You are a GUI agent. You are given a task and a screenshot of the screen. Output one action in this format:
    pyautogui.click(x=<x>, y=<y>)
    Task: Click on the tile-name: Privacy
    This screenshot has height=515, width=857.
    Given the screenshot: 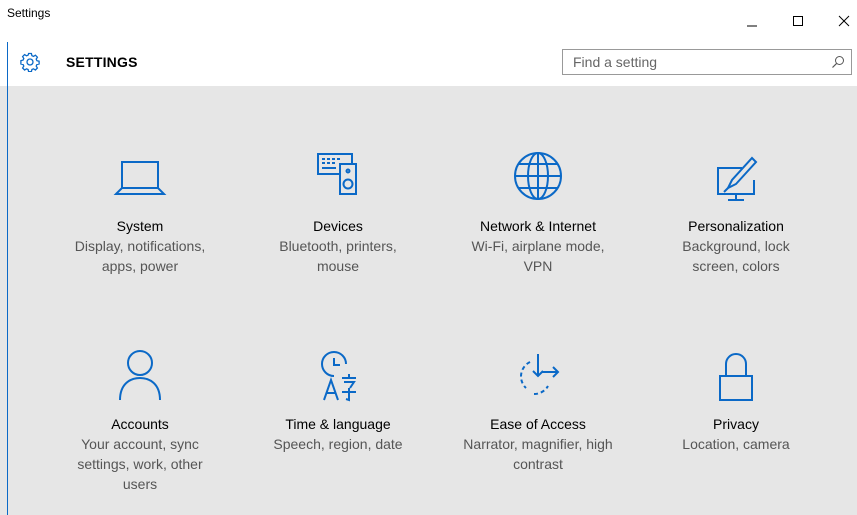 What is the action you would take?
    pyautogui.click(x=736, y=424)
    